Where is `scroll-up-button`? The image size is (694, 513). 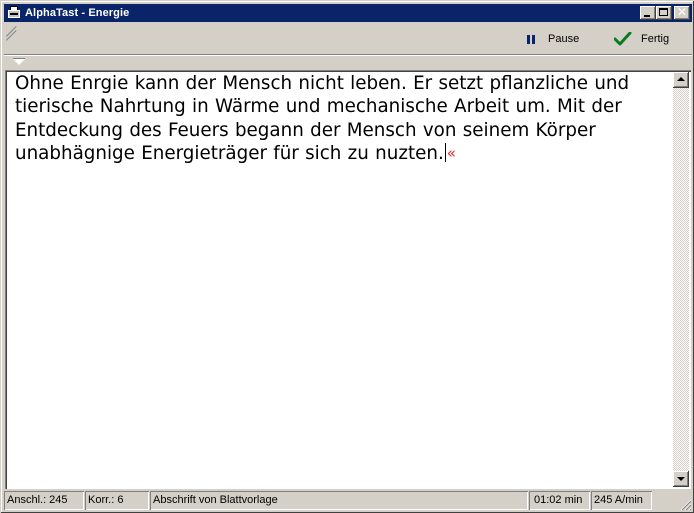
scroll-up-button is located at coordinates (681, 80).